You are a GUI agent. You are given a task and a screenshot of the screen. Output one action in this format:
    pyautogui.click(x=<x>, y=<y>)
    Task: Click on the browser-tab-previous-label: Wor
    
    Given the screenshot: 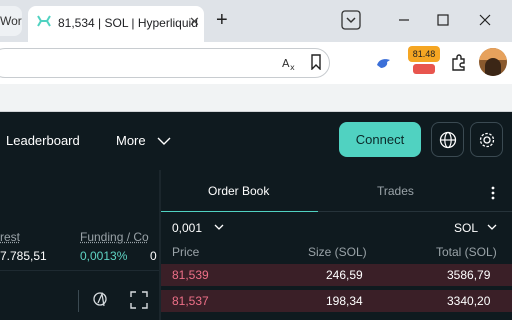 What is the action you would take?
    pyautogui.click(x=11, y=21)
    